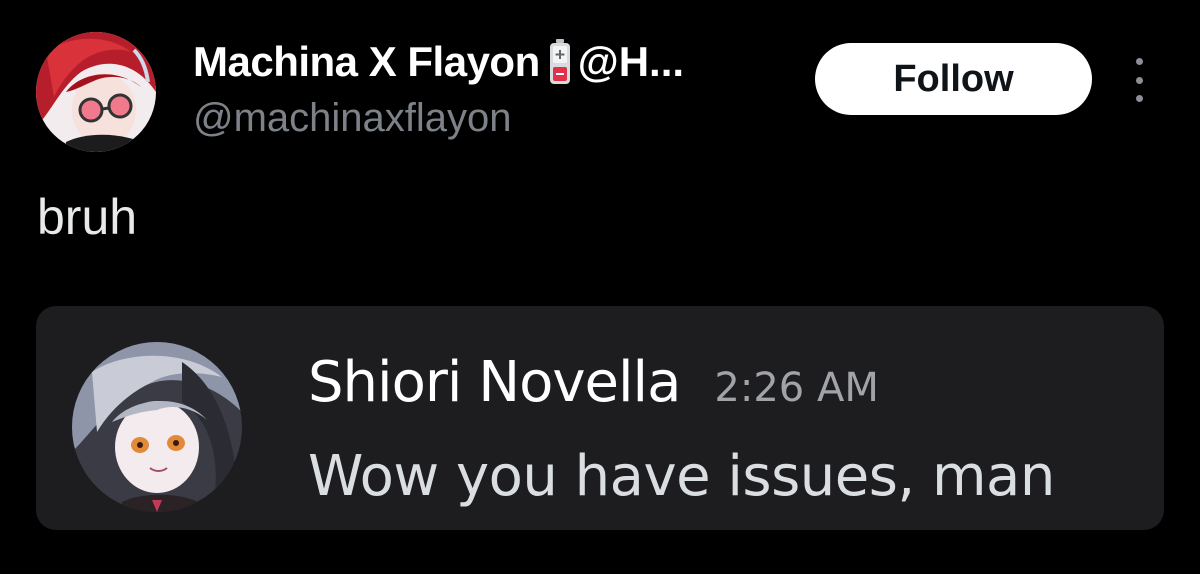 This screenshot has height=574, width=1200. I want to click on embed-author-avatar, so click(157, 427).